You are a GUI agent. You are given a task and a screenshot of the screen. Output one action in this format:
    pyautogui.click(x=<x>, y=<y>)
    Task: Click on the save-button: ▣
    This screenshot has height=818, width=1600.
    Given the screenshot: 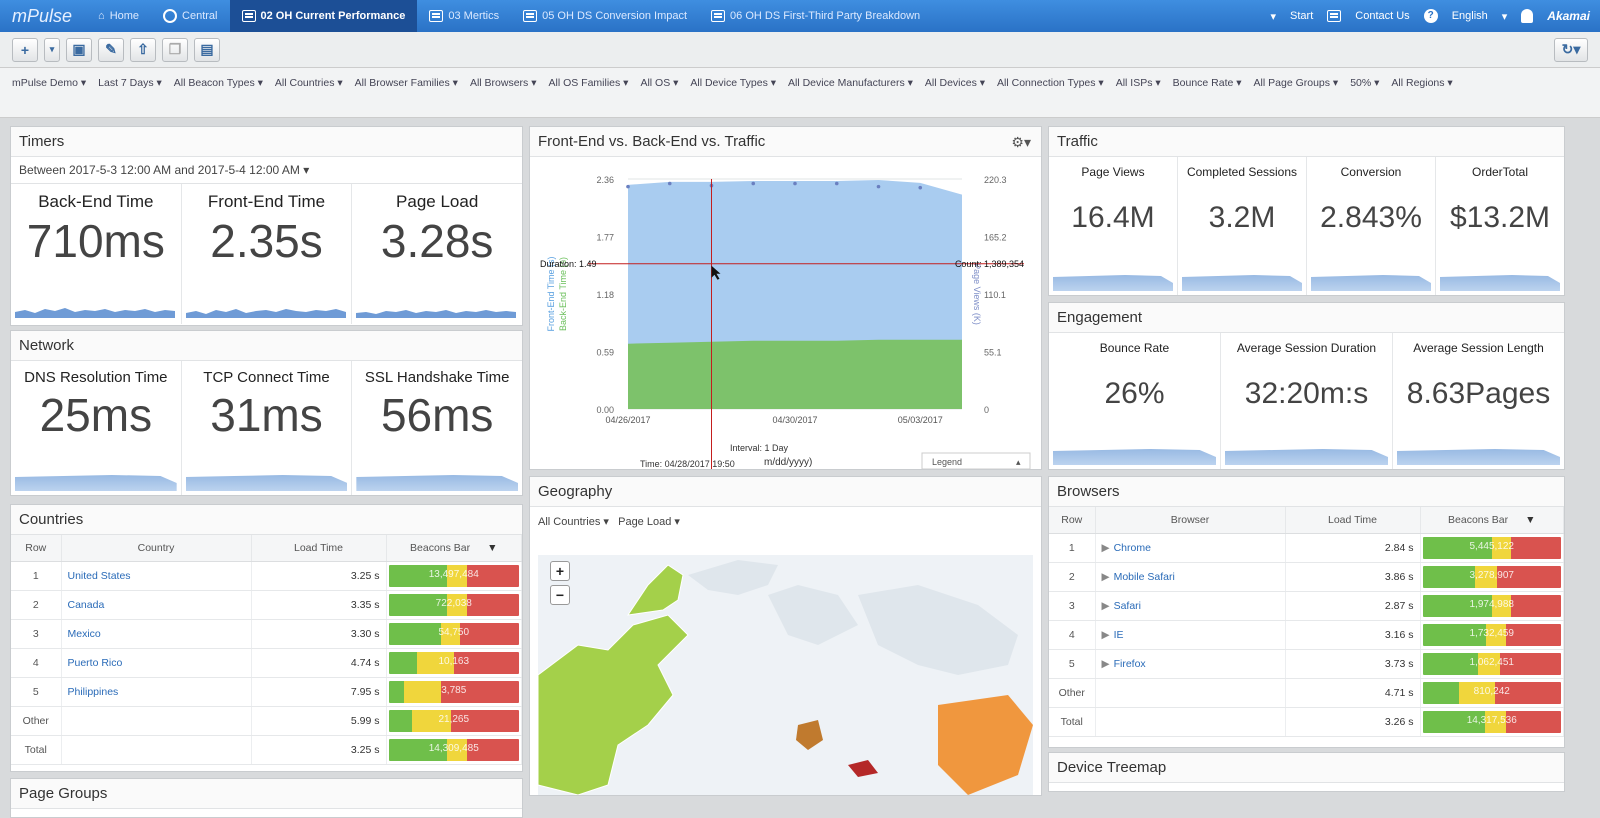 What is the action you would take?
    pyautogui.click(x=79, y=50)
    